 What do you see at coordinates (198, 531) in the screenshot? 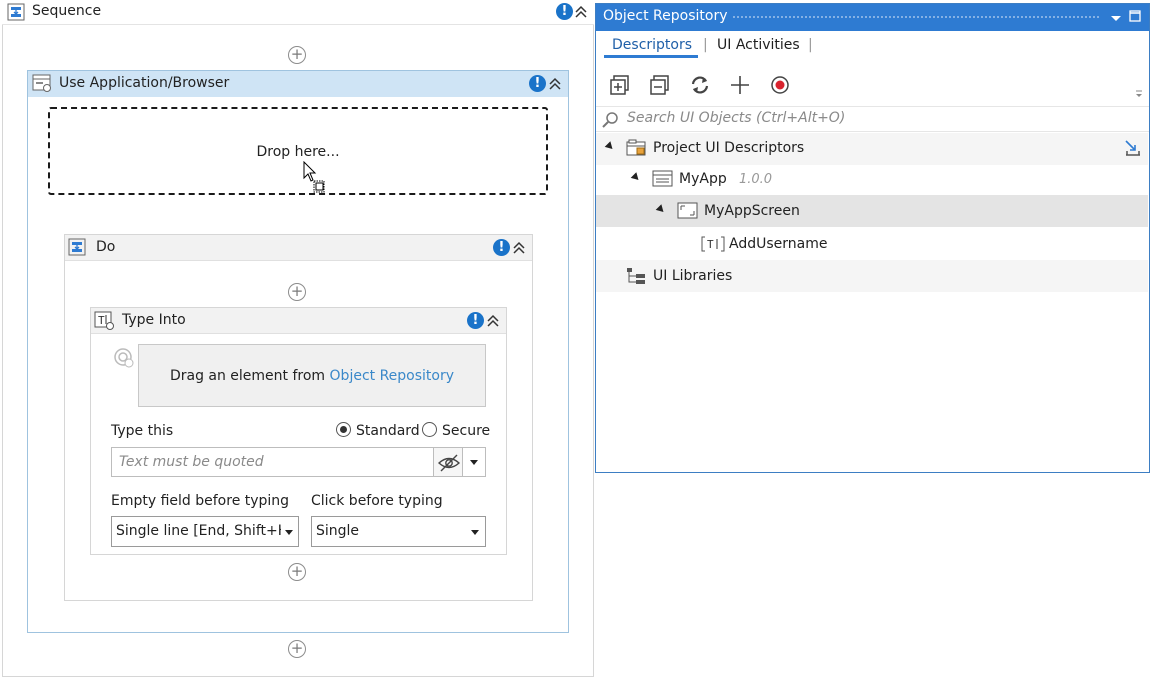
I see `empty-field-value: Single line [End, Shift+H` at bounding box center [198, 531].